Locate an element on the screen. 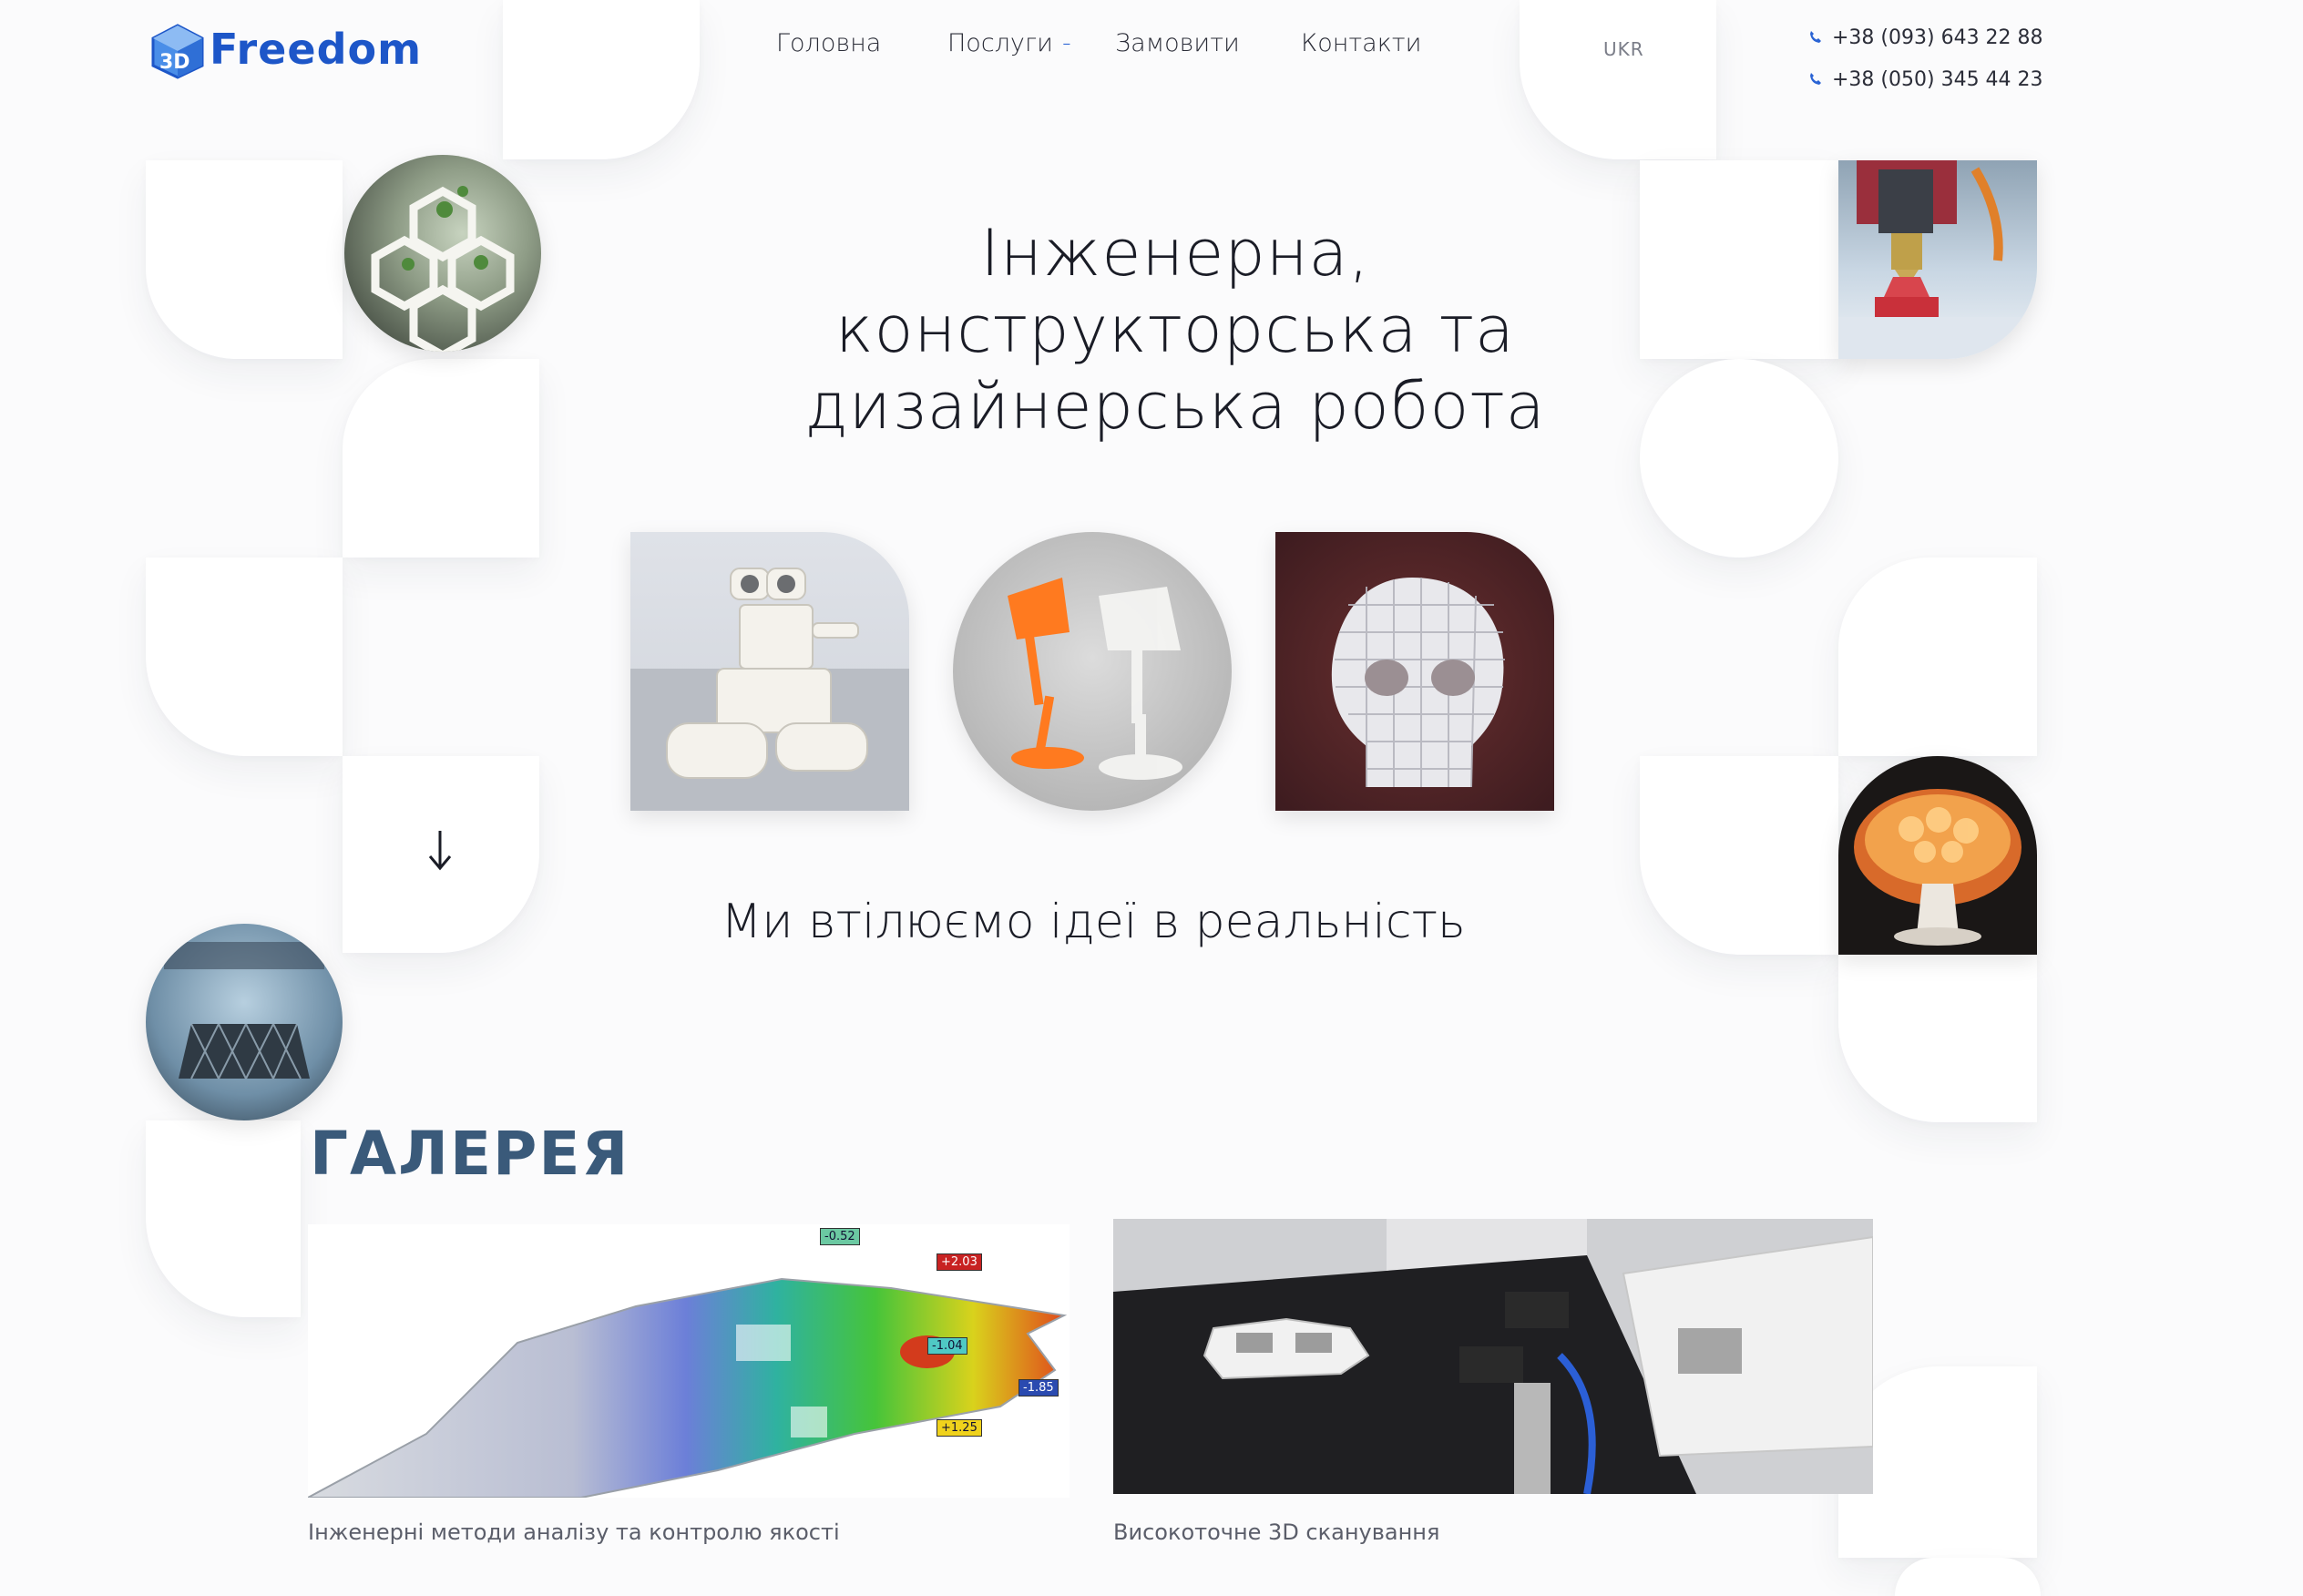  nav-item-order: Замовити is located at coordinates (1177, 43).